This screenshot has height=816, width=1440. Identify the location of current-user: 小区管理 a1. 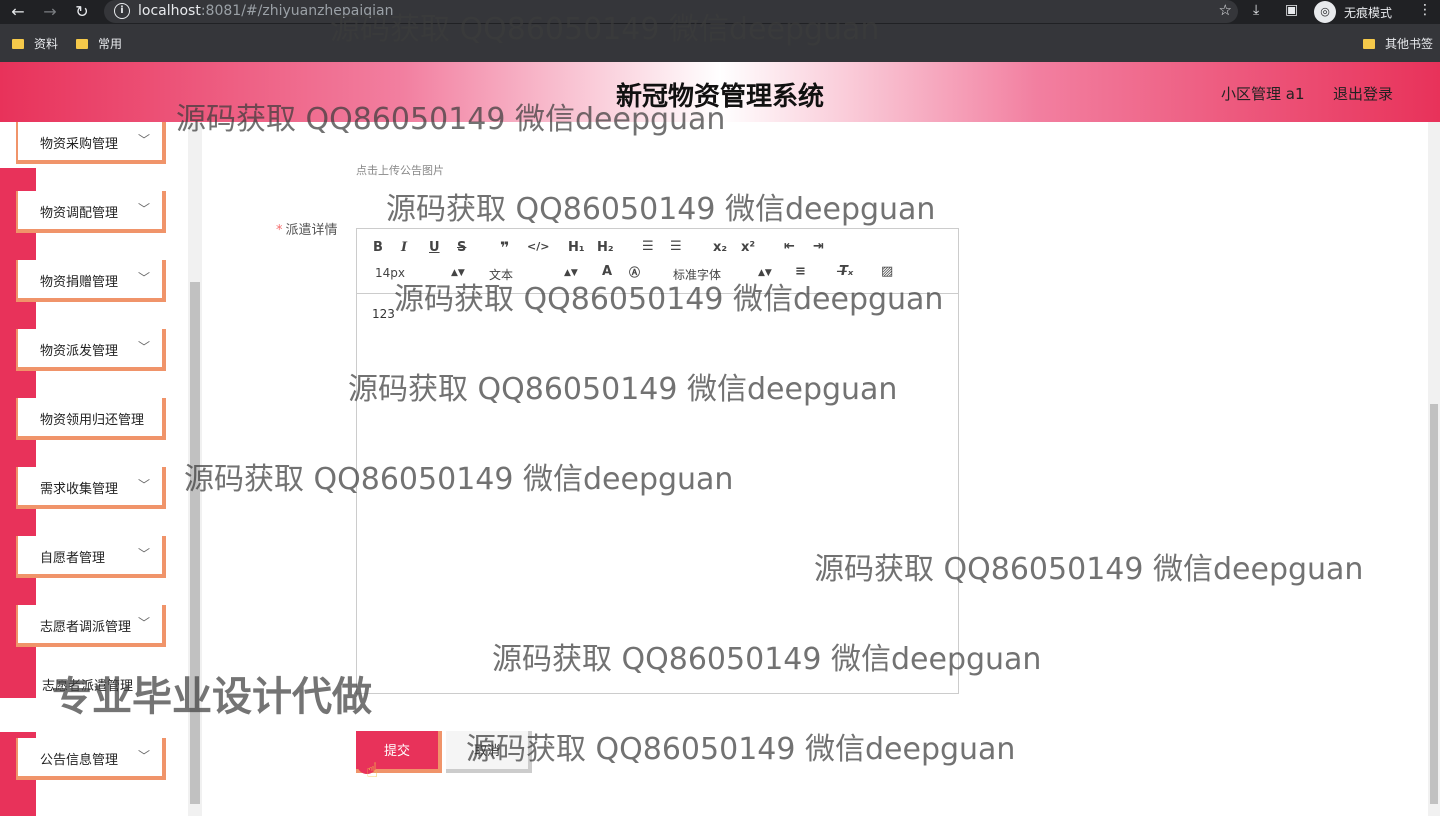
(1263, 94).